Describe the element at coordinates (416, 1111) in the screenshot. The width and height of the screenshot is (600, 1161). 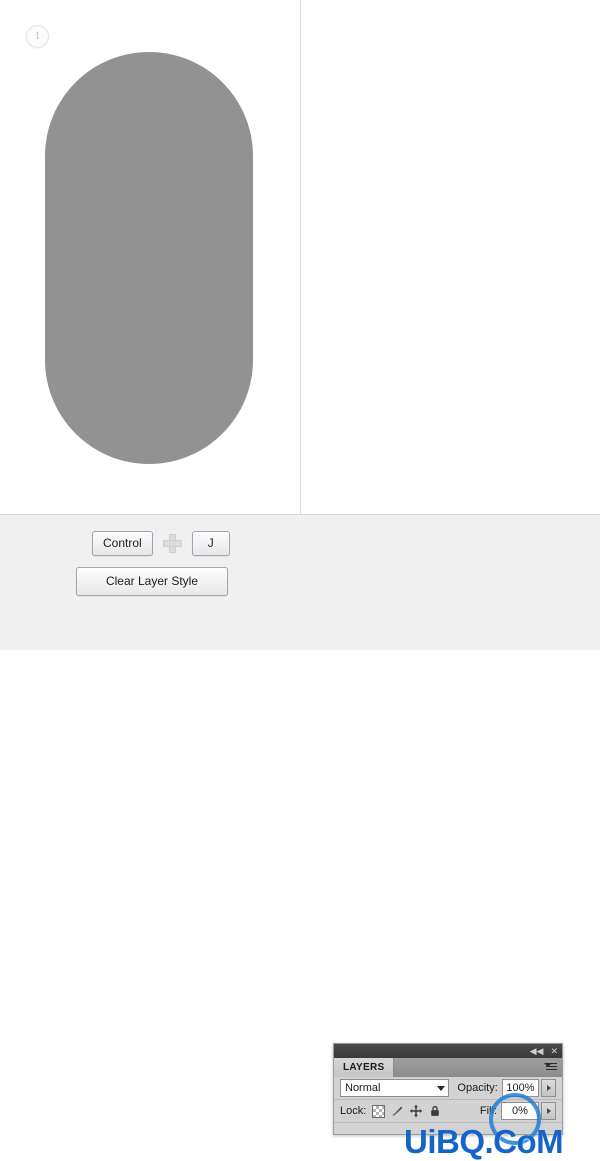
I see `lock-position-icon` at that location.